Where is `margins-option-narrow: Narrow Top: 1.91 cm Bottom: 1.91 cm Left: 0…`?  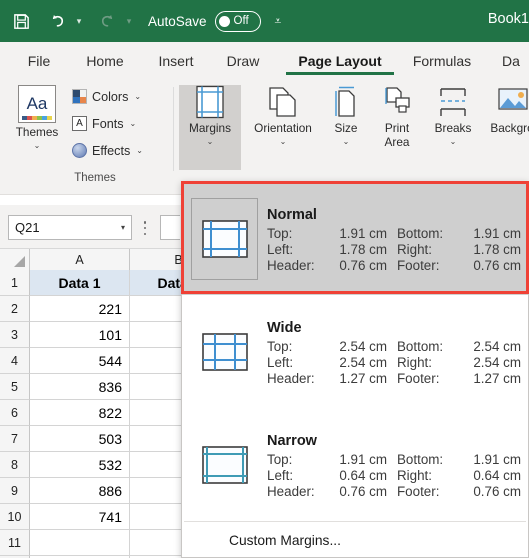
margins-option-narrow: Narrow Top: 1.91 cm Bottom: 1.91 cm Left: 0… is located at coordinates (355, 464).